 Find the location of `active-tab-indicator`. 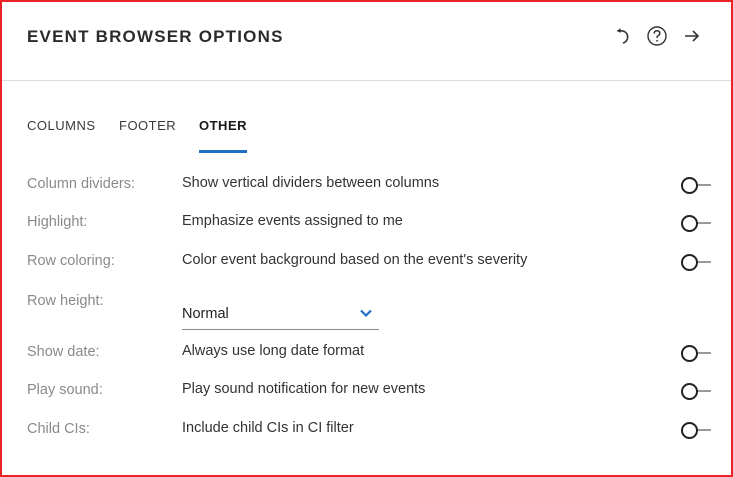

active-tab-indicator is located at coordinates (223, 151).